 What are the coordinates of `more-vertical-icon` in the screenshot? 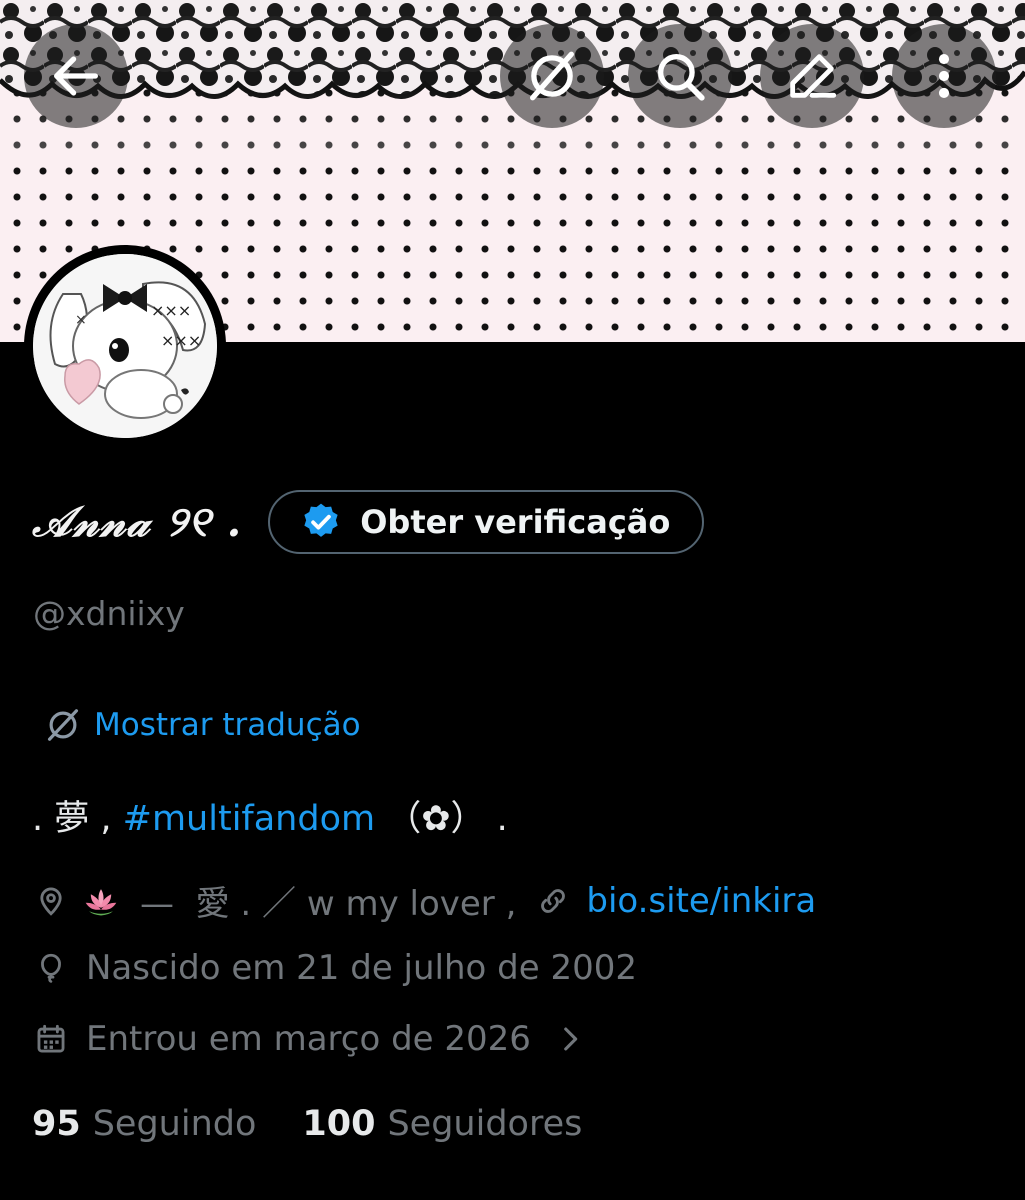 It's located at (944, 76).